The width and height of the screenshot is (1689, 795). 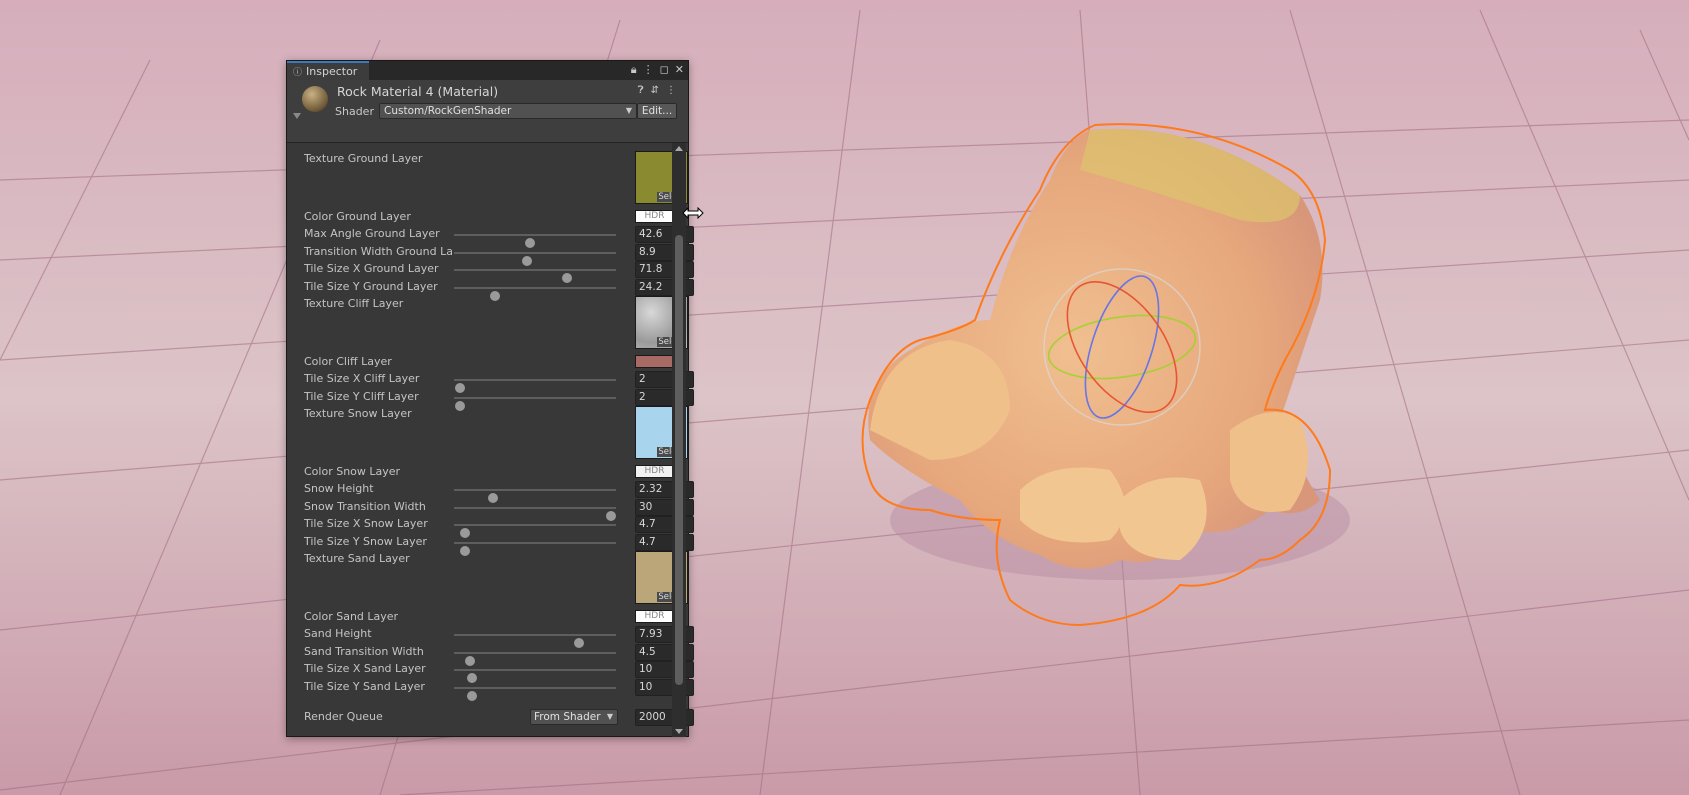 I want to click on property-tile-size-x-ground-layer: Tile Size X Ground Layer 71.8, so click(x=499, y=272).